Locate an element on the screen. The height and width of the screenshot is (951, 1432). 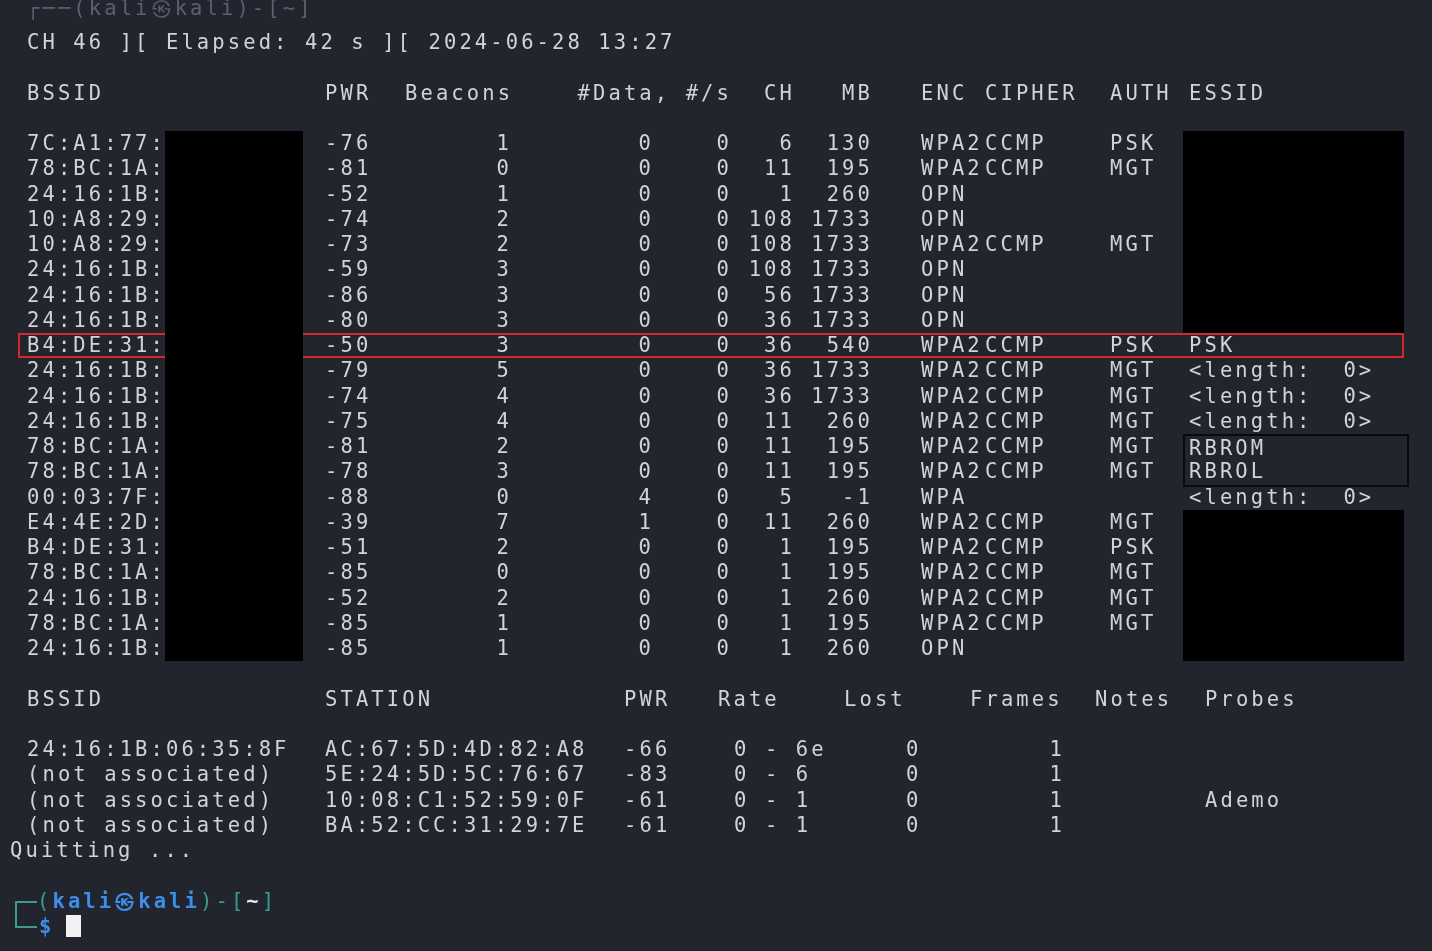
prompt-path: ~ is located at coordinates (254, 901).